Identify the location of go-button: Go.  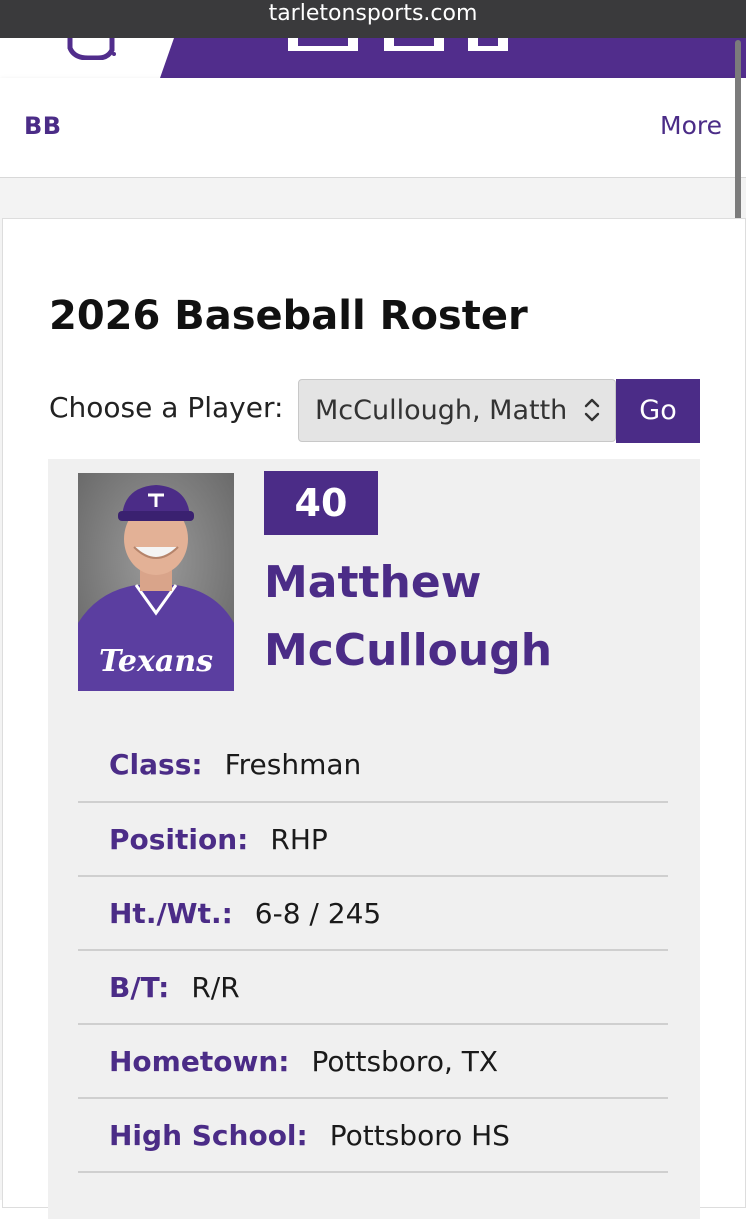
(658, 411).